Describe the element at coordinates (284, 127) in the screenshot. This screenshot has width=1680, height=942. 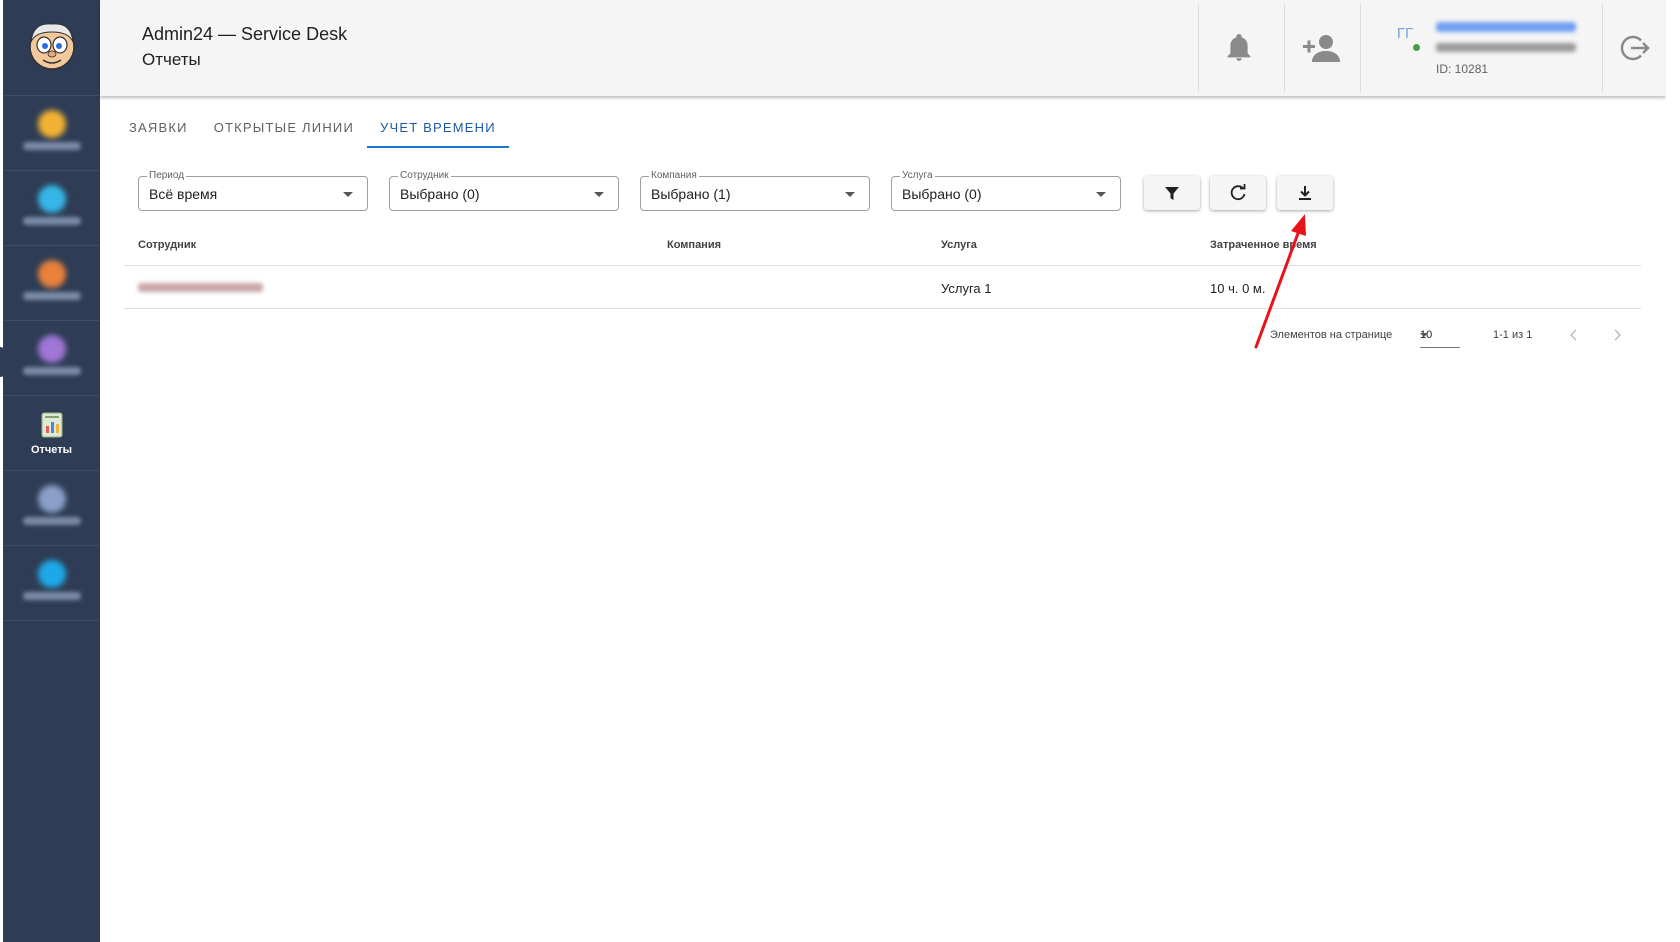
I see `tab-open-lines: ОТКРЫТЫЕ ЛИНИИ` at that location.